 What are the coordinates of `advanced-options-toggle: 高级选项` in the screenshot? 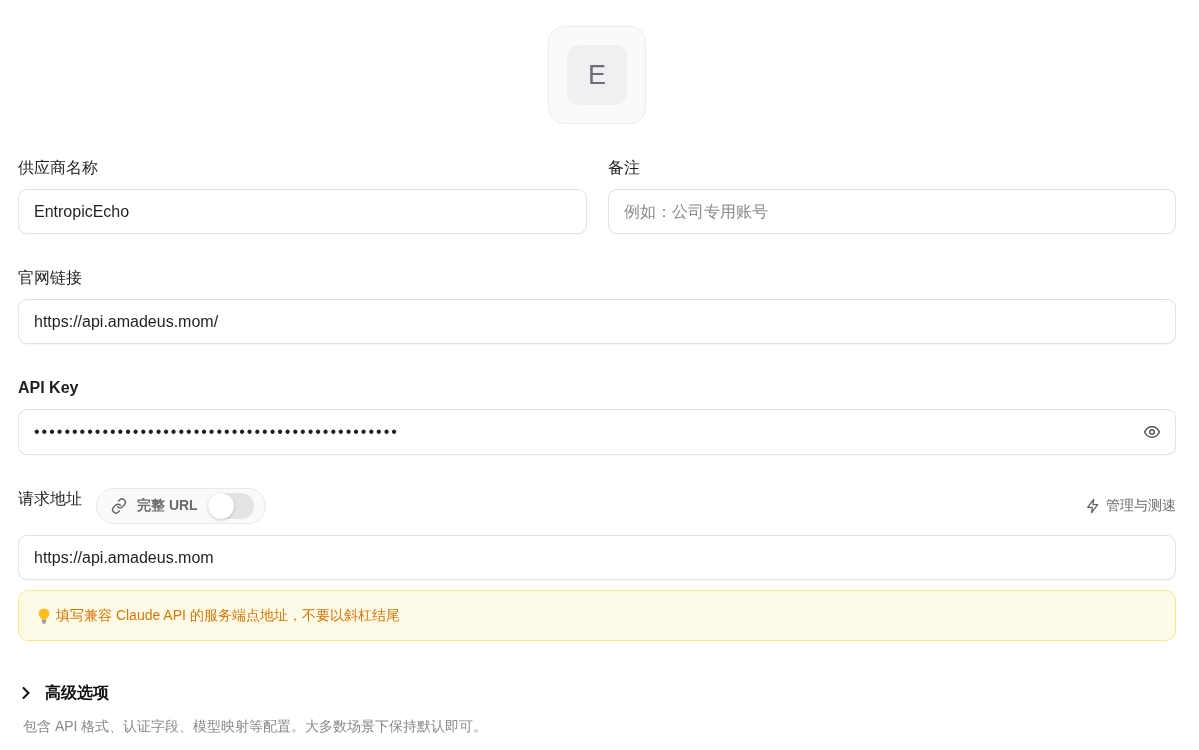 It's located at (63, 693).